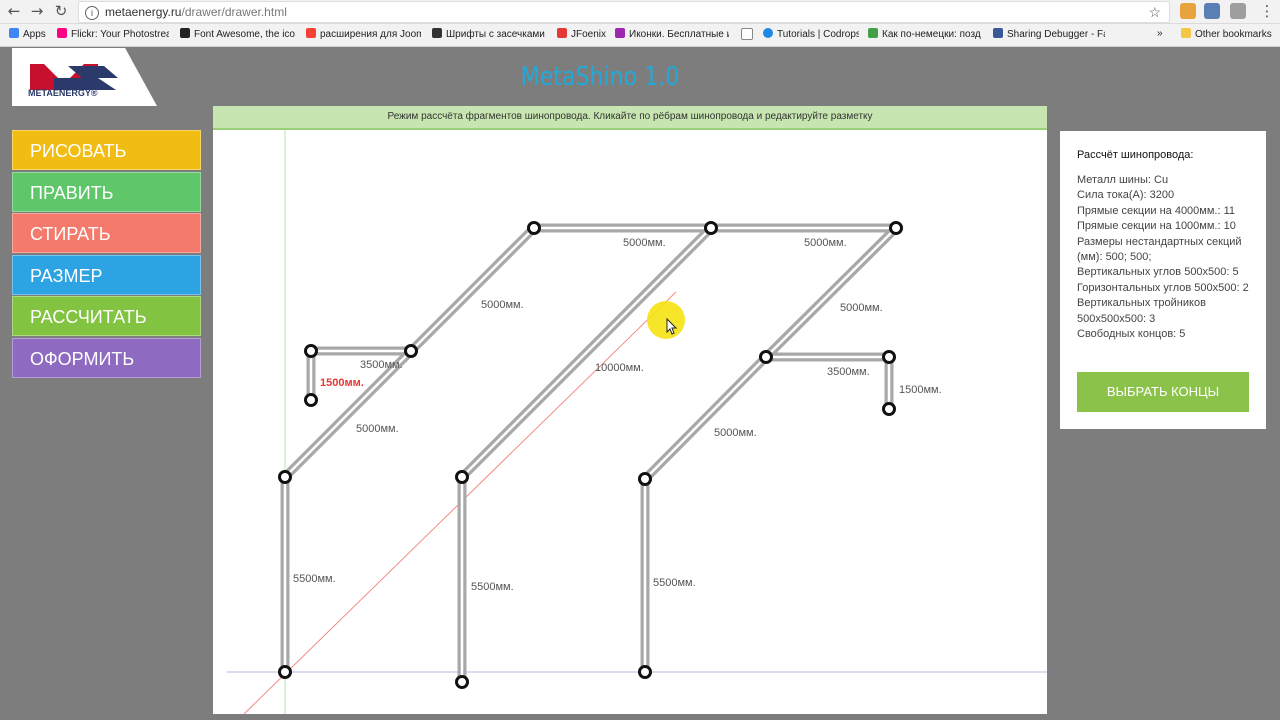 The height and width of the screenshot is (720, 1280). I want to click on bookmark-apps: Apps, so click(30, 34).